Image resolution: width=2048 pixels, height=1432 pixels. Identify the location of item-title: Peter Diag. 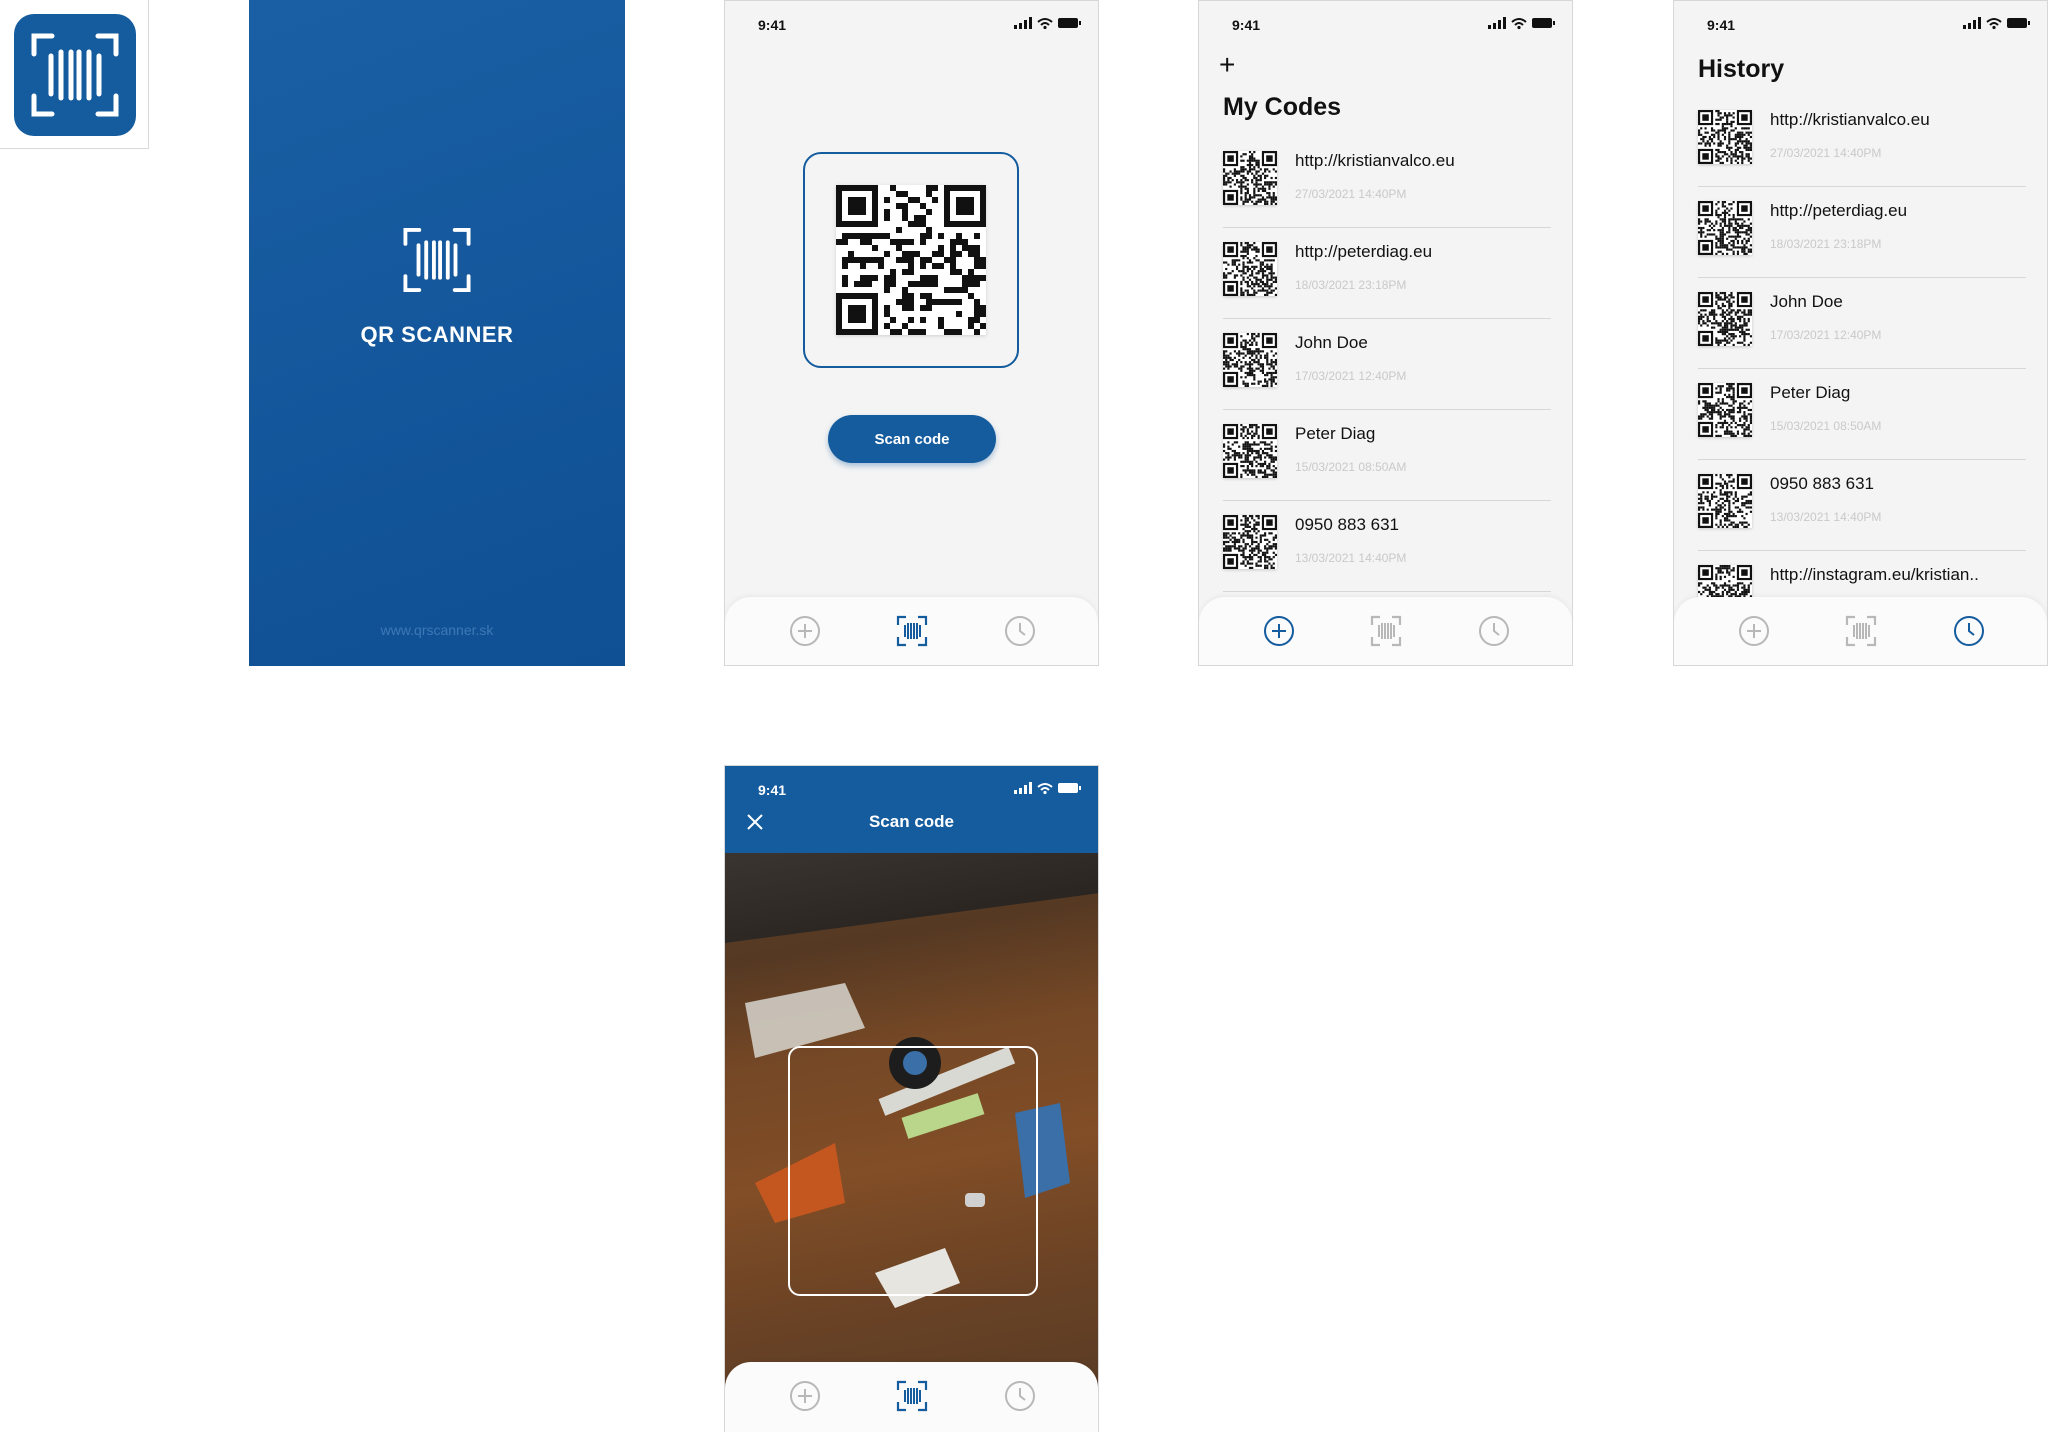
(1335, 433).